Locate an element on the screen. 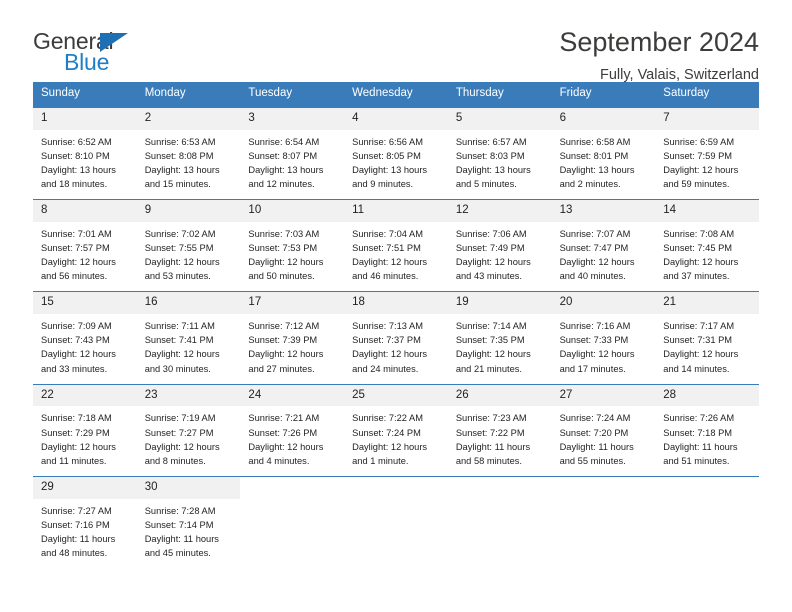 The width and height of the screenshot is (792, 612). sunset-text: Sunset: 7:45 PM is located at coordinates (698, 248).